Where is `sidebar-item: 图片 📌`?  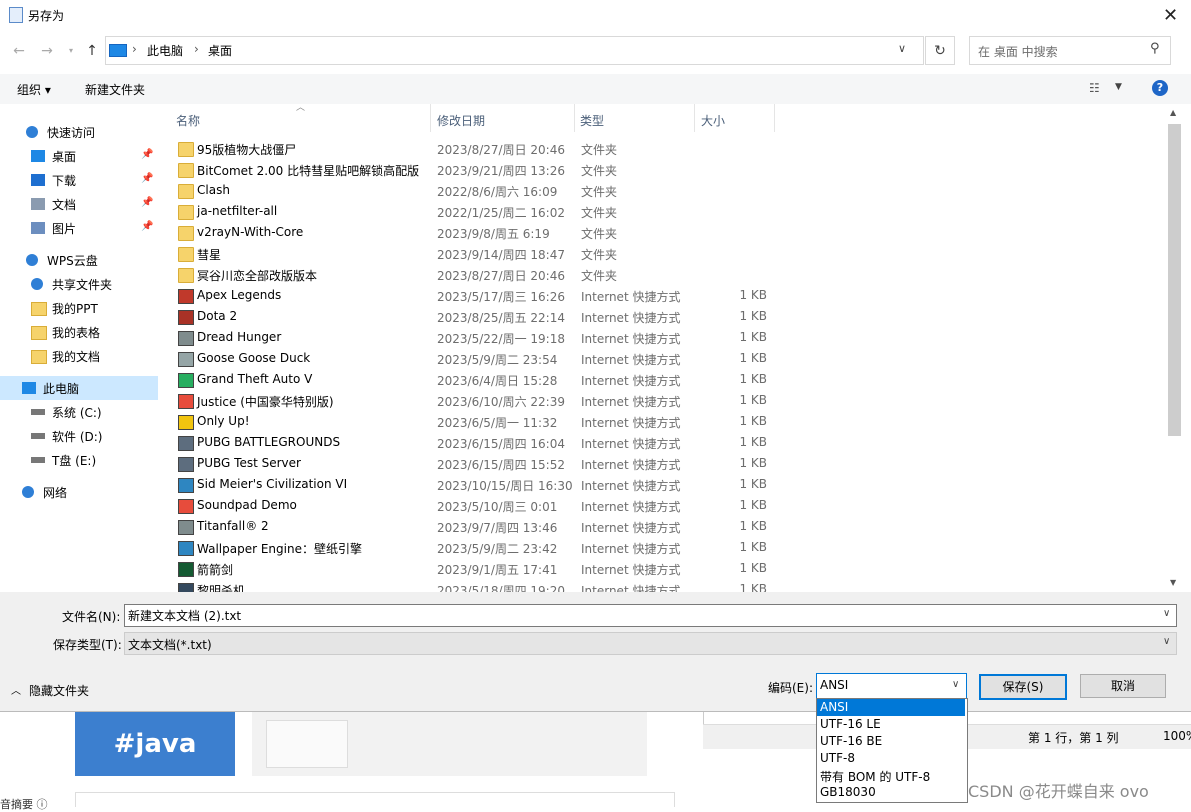 sidebar-item: 图片 📌 is located at coordinates (79, 228).